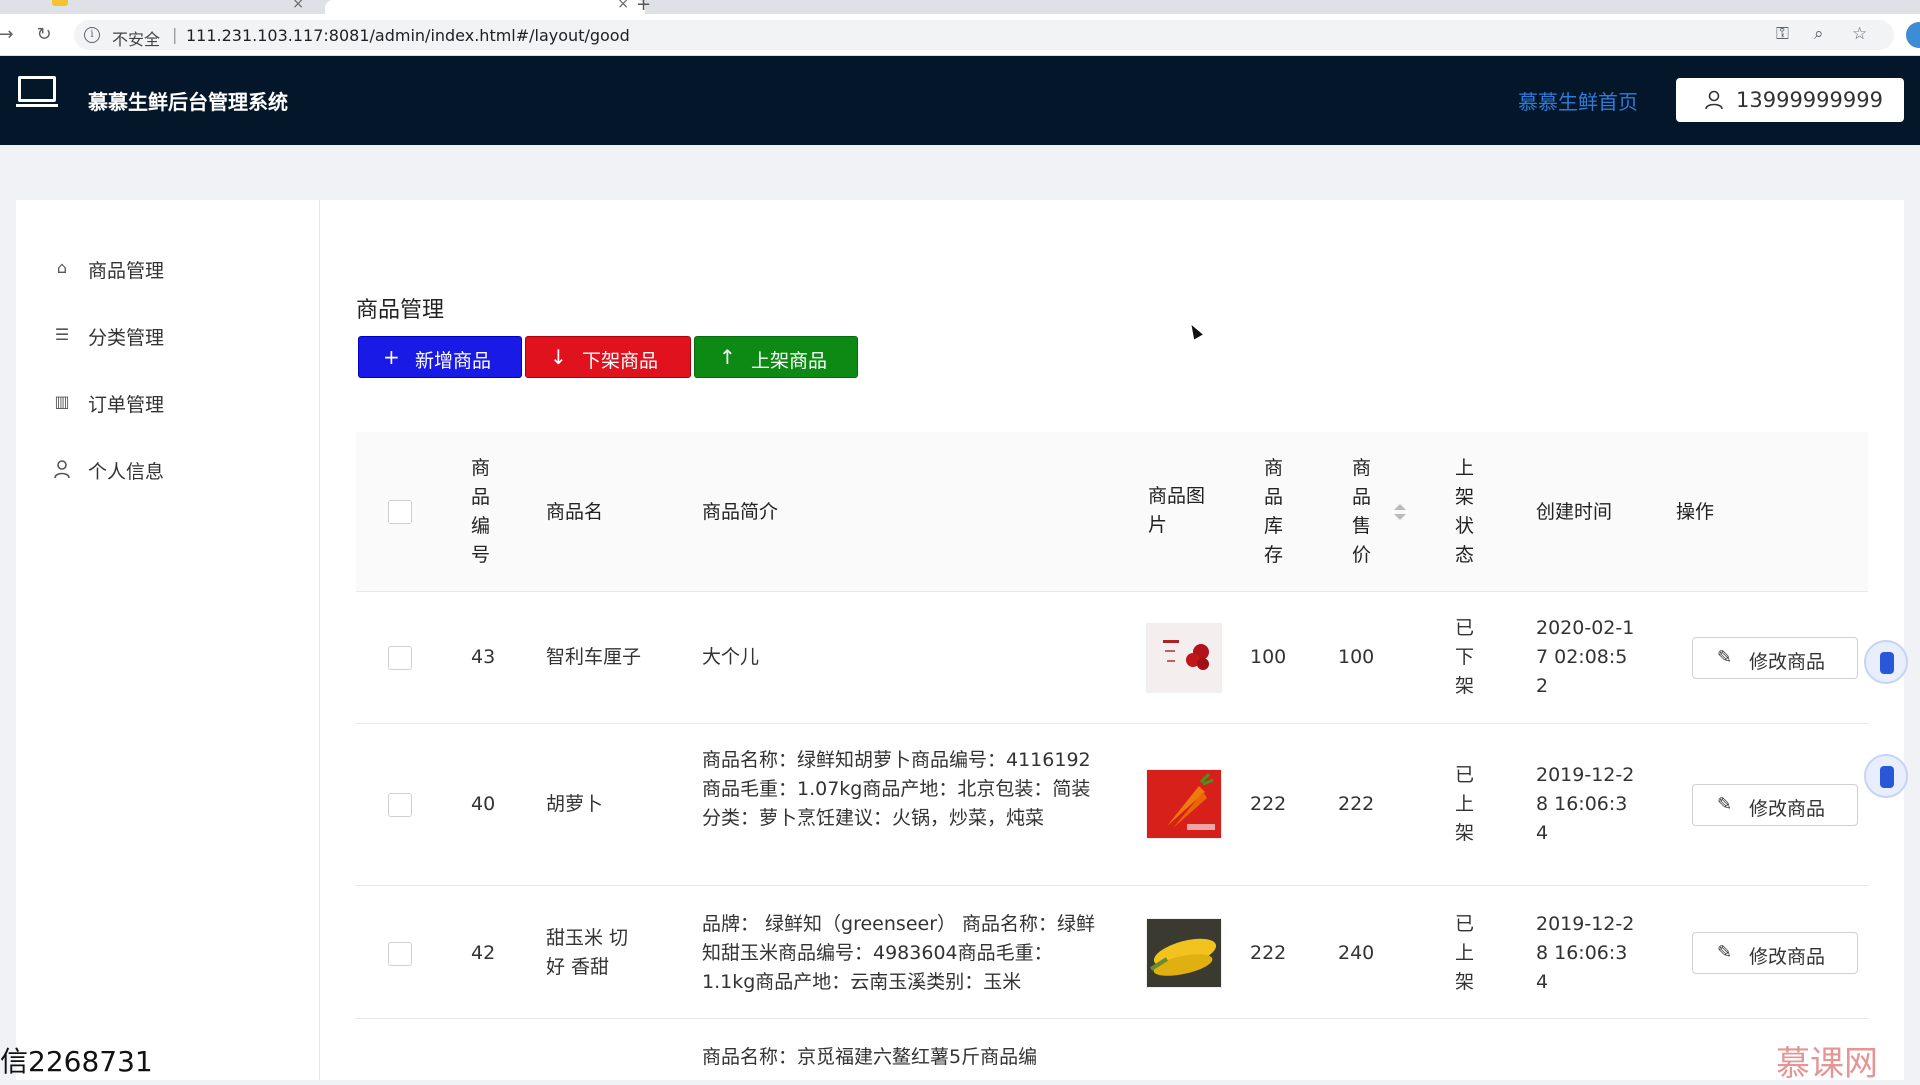 The height and width of the screenshot is (1085, 1920). Describe the element at coordinates (483, 953) in the screenshot. I see `cell-id: 42` at that location.